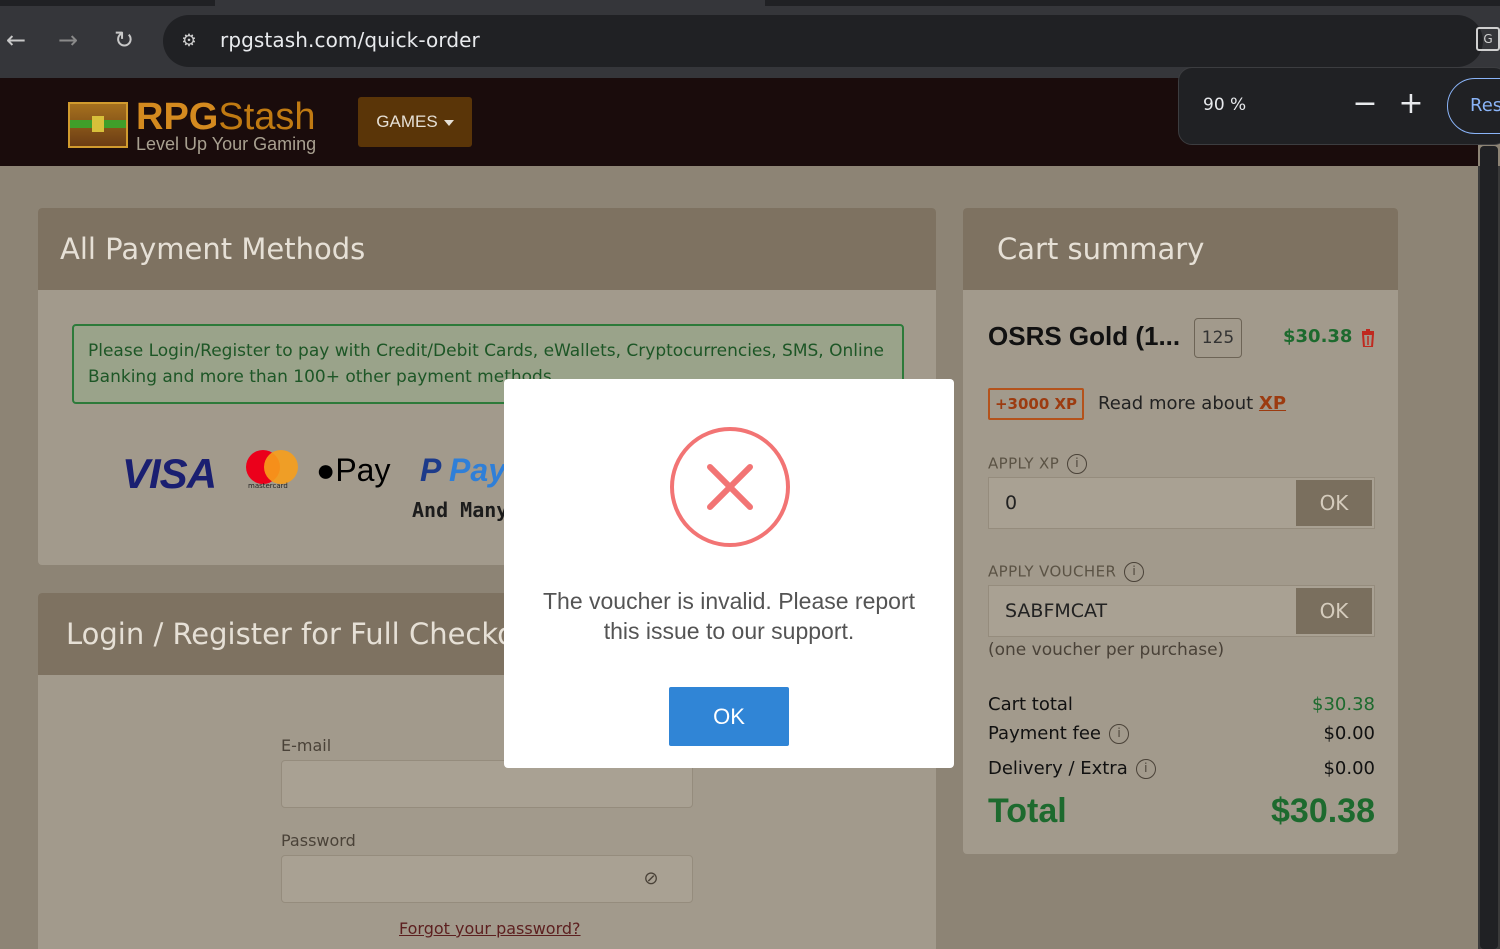 The image size is (1500, 949). I want to click on zoom-level: 90 %, so click(1225, 105).